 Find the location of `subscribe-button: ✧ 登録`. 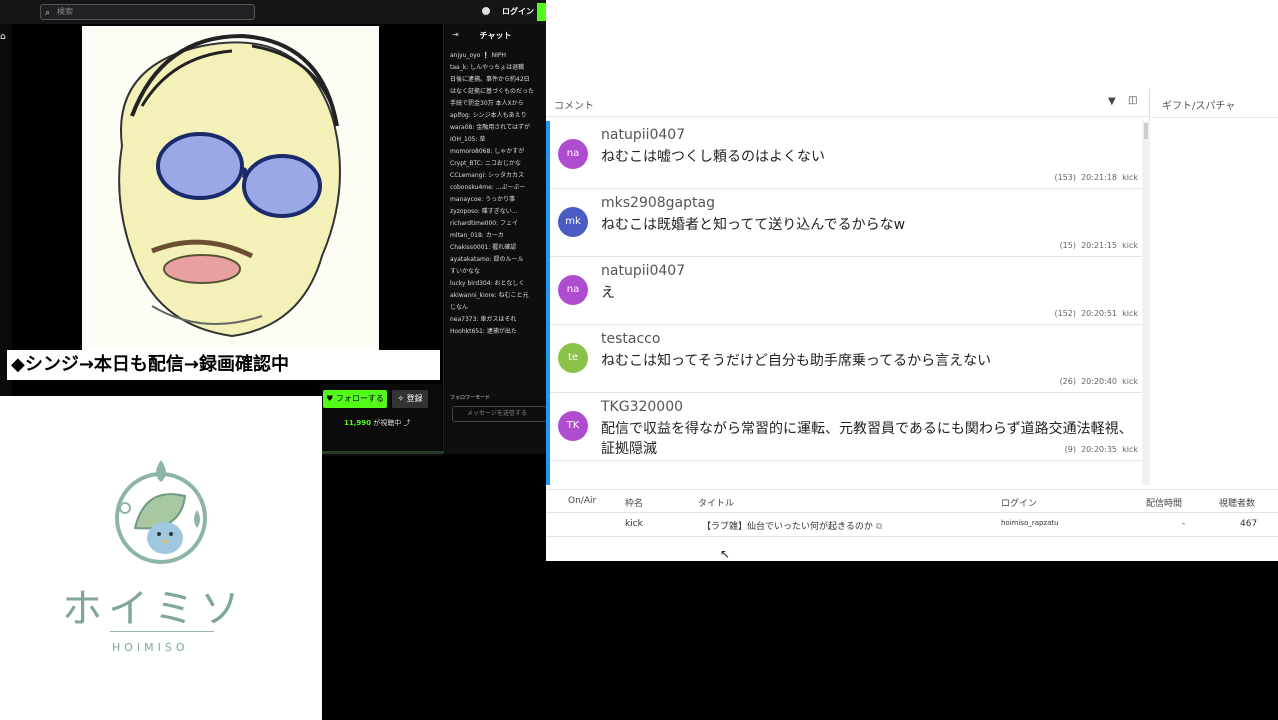

subscribe-button: ✧ 登録 is located at coordinates (410, 399).